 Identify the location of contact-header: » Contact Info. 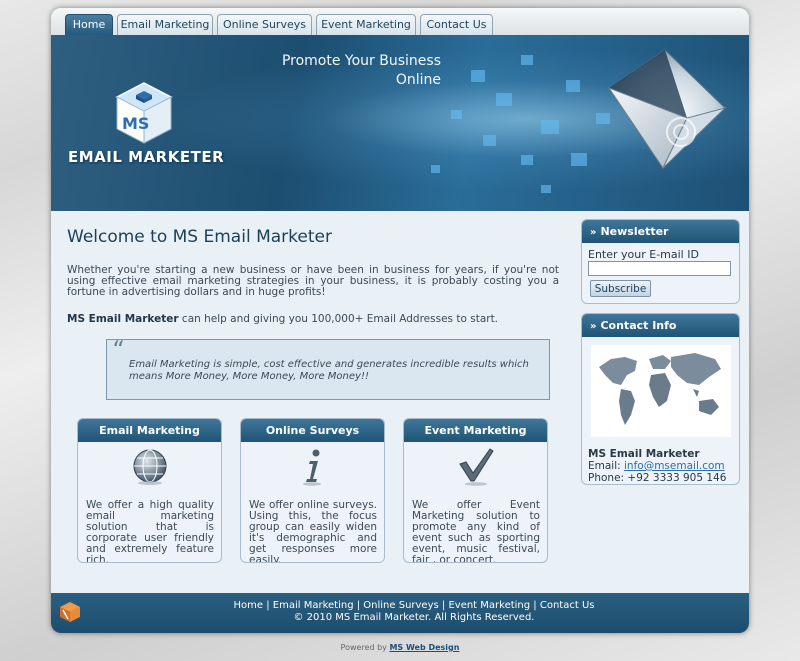
(660, 325).